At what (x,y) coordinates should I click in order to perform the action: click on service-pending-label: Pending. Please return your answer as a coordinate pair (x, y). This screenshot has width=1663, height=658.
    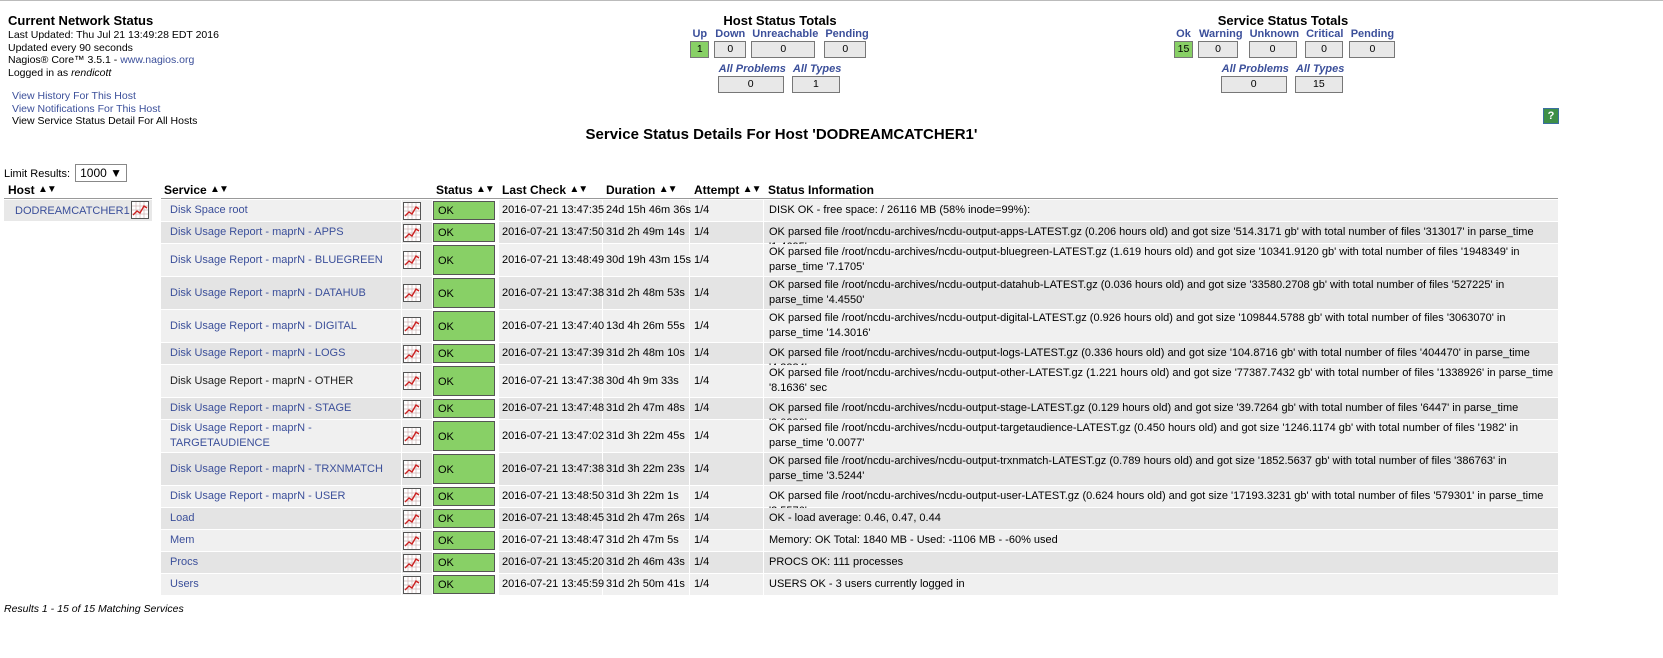
    Looking at the image, I should click on (1372, 34).